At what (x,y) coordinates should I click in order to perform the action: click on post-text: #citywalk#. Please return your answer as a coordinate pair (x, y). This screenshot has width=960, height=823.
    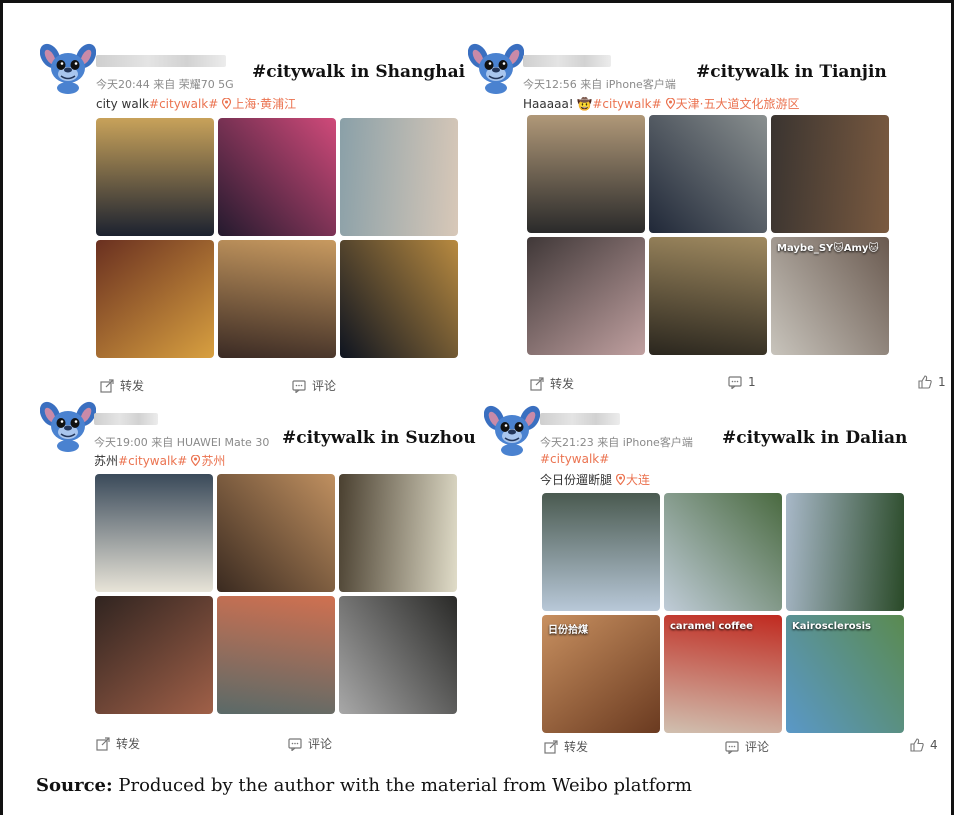
    Looking at the image, I should click on (574, 459).